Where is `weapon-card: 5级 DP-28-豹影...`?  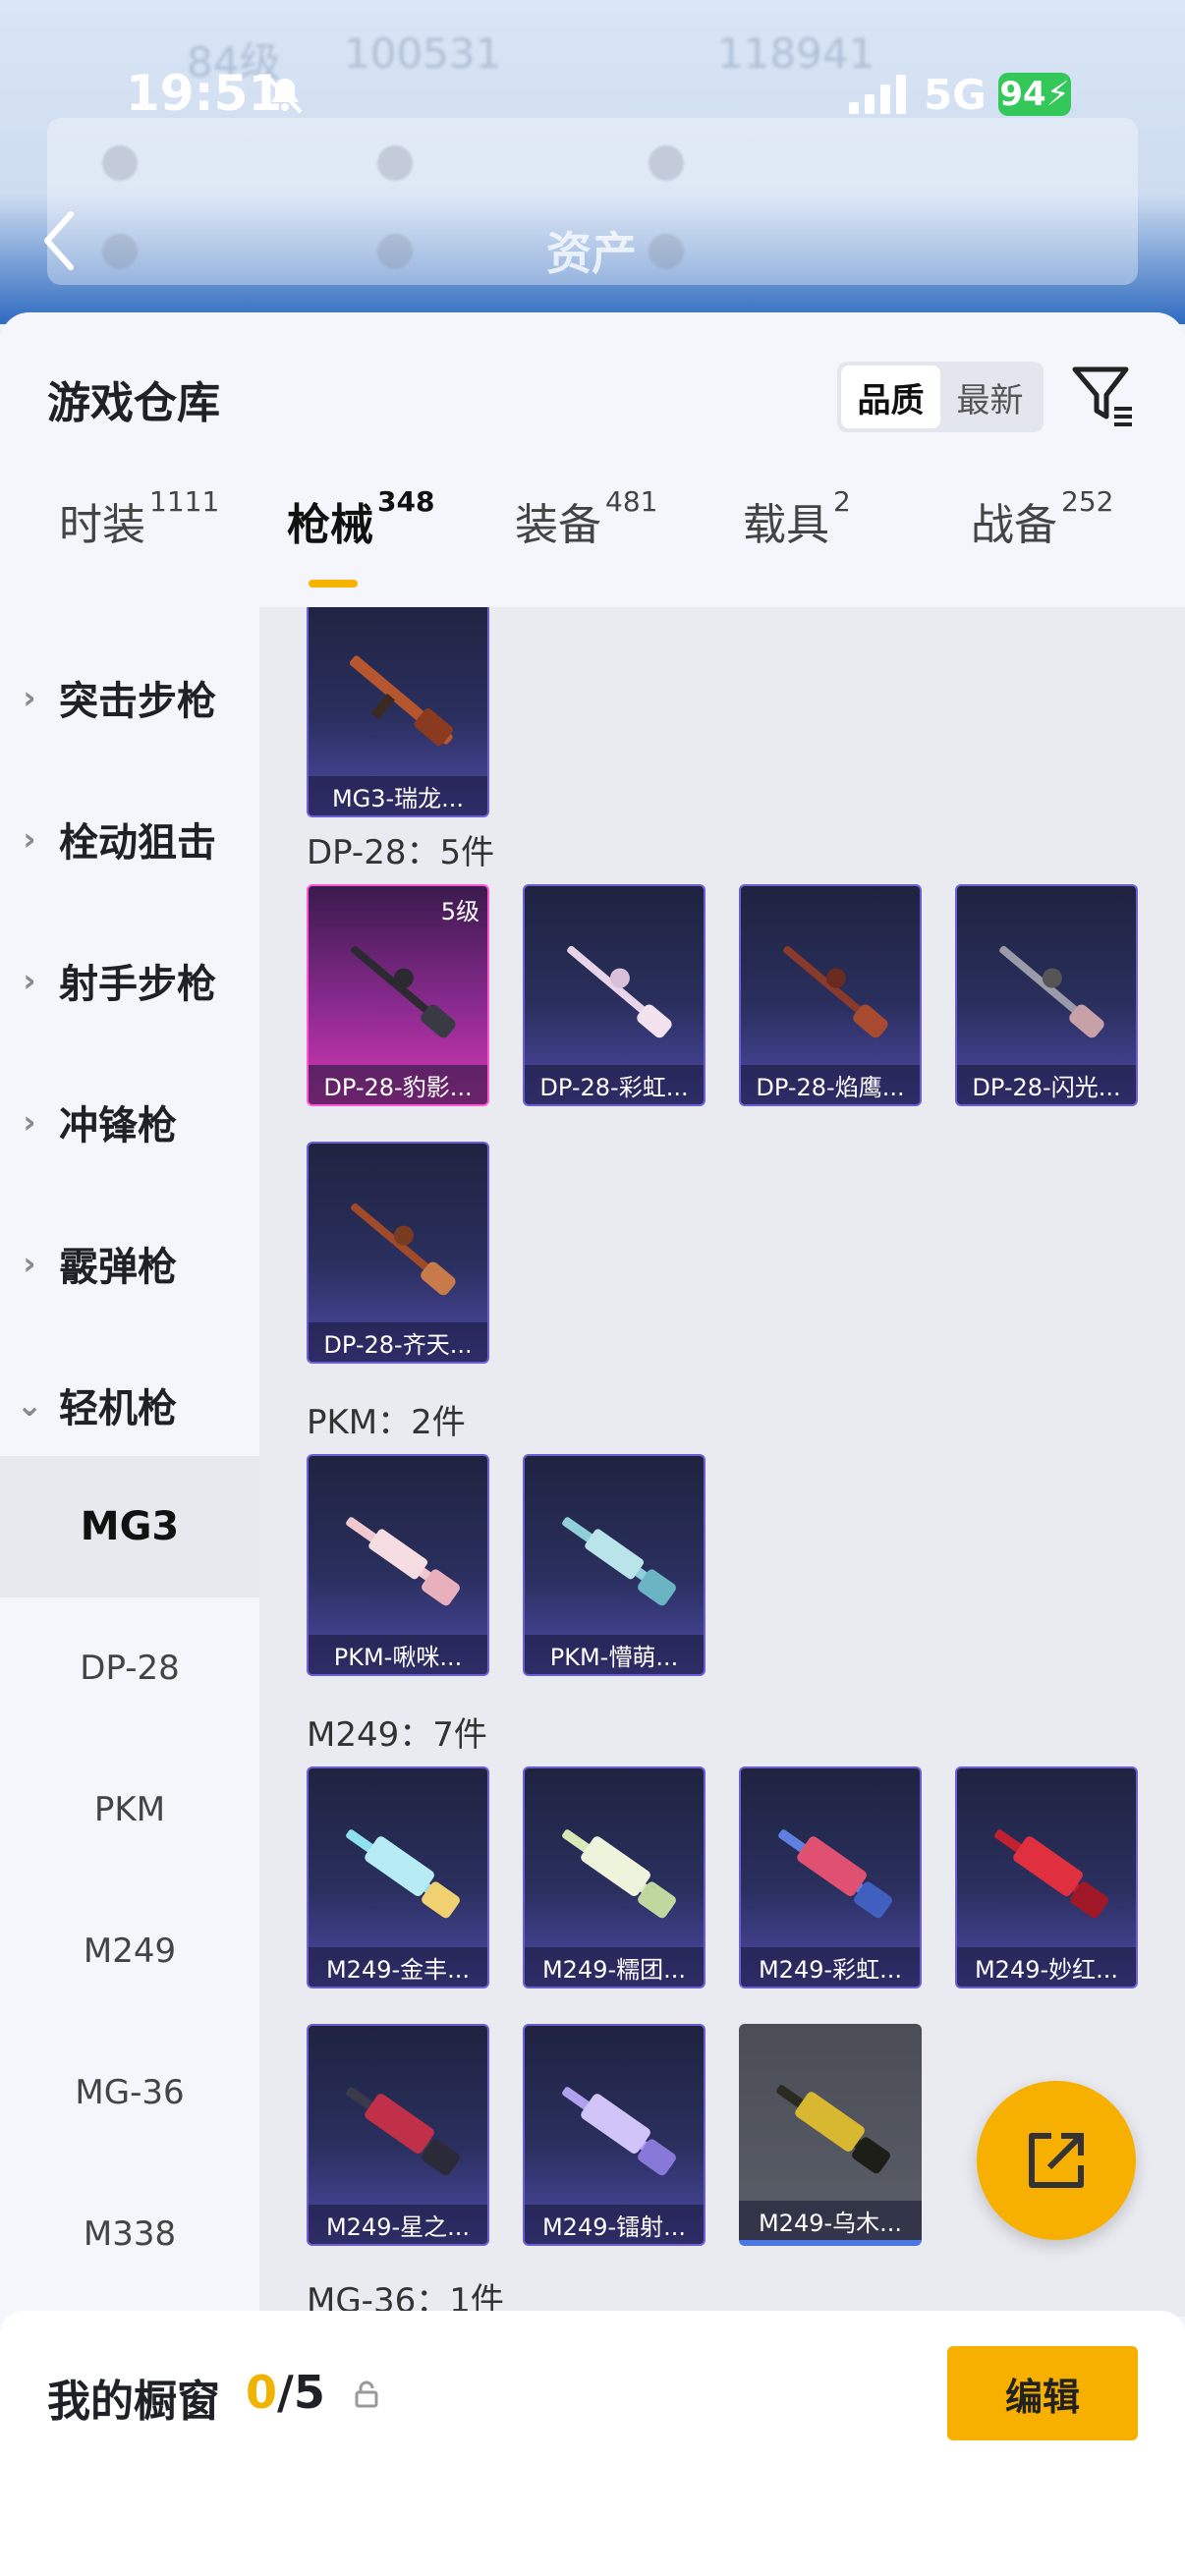
weapon-card: 5级 DP-28-豹影... is located at coordinates (398, 995).